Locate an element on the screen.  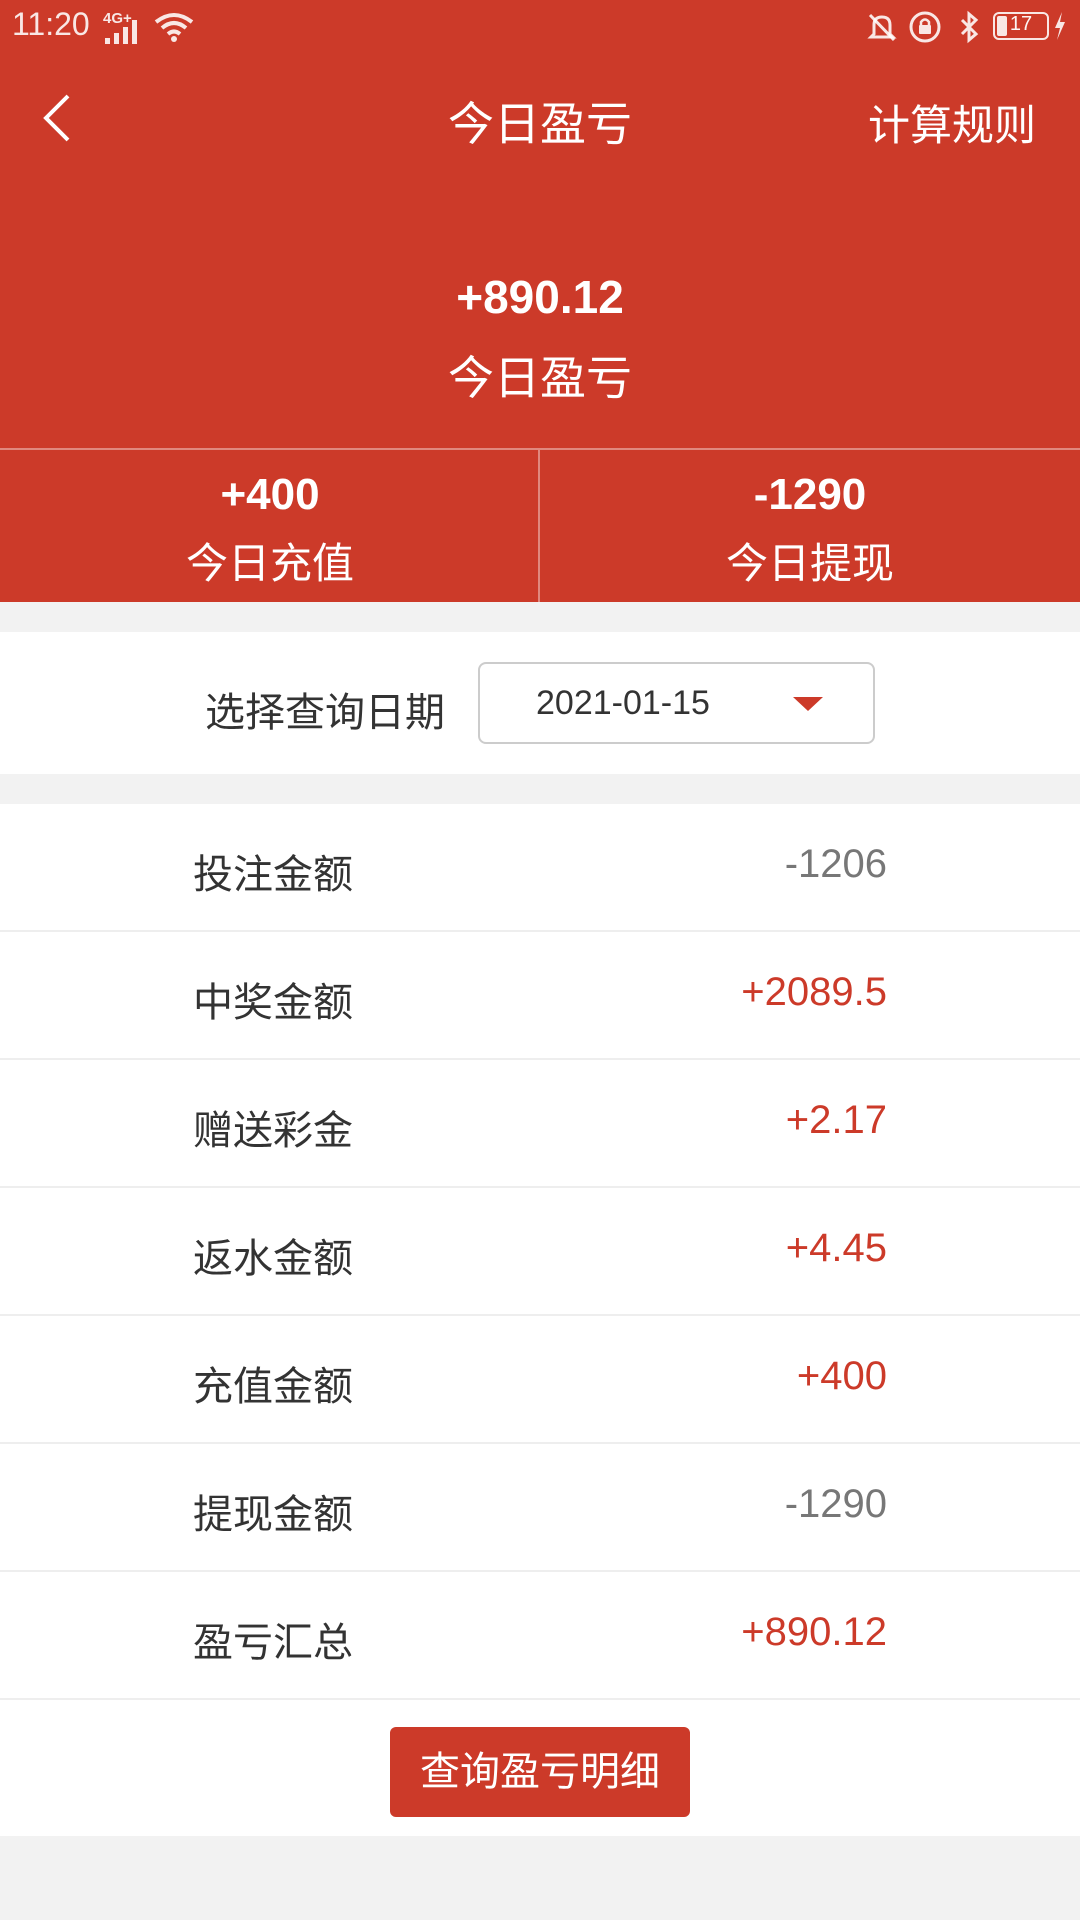
wifi-icon is located at coordinates (174, 27).